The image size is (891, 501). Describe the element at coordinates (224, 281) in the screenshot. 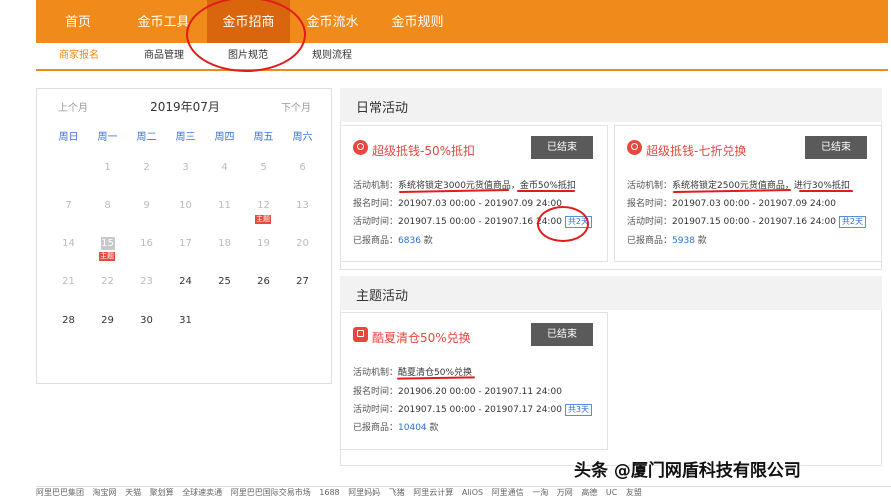

I see `calendar-day: 25` at that location.